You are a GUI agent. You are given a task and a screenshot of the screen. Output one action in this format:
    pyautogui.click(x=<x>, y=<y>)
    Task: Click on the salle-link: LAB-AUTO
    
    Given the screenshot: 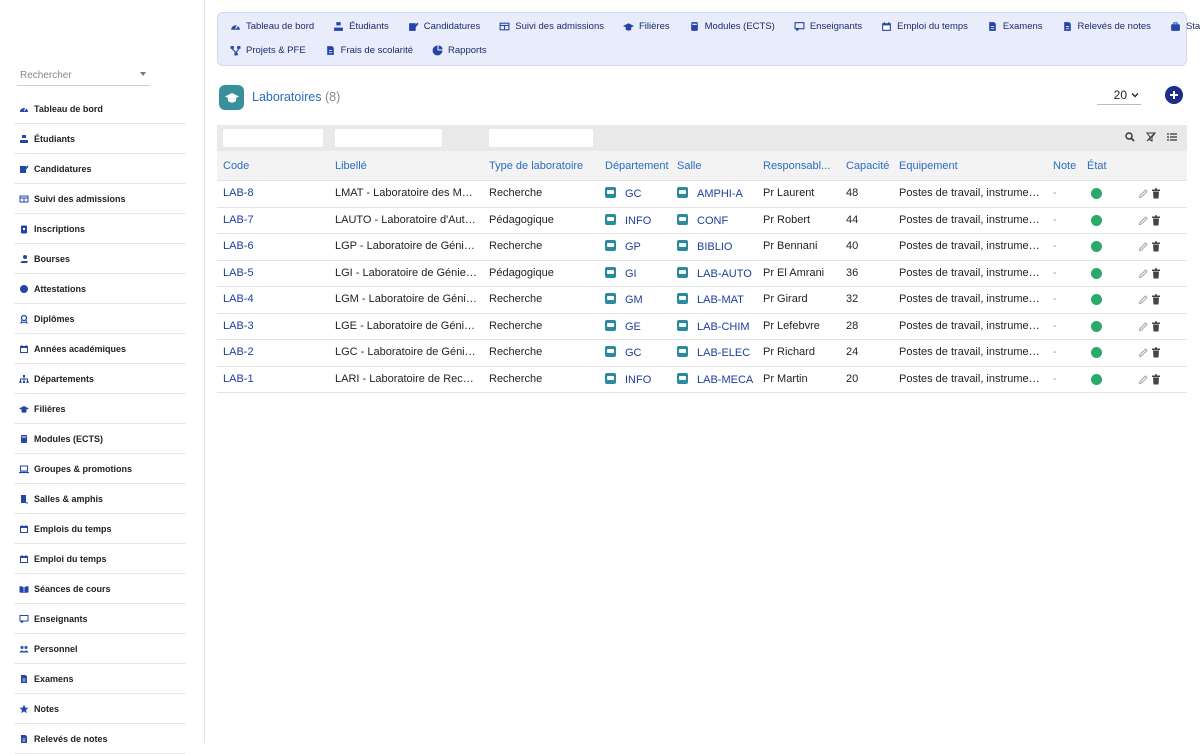 What is the action you would take?
    pyautogui.click(x=719, y=273)
    